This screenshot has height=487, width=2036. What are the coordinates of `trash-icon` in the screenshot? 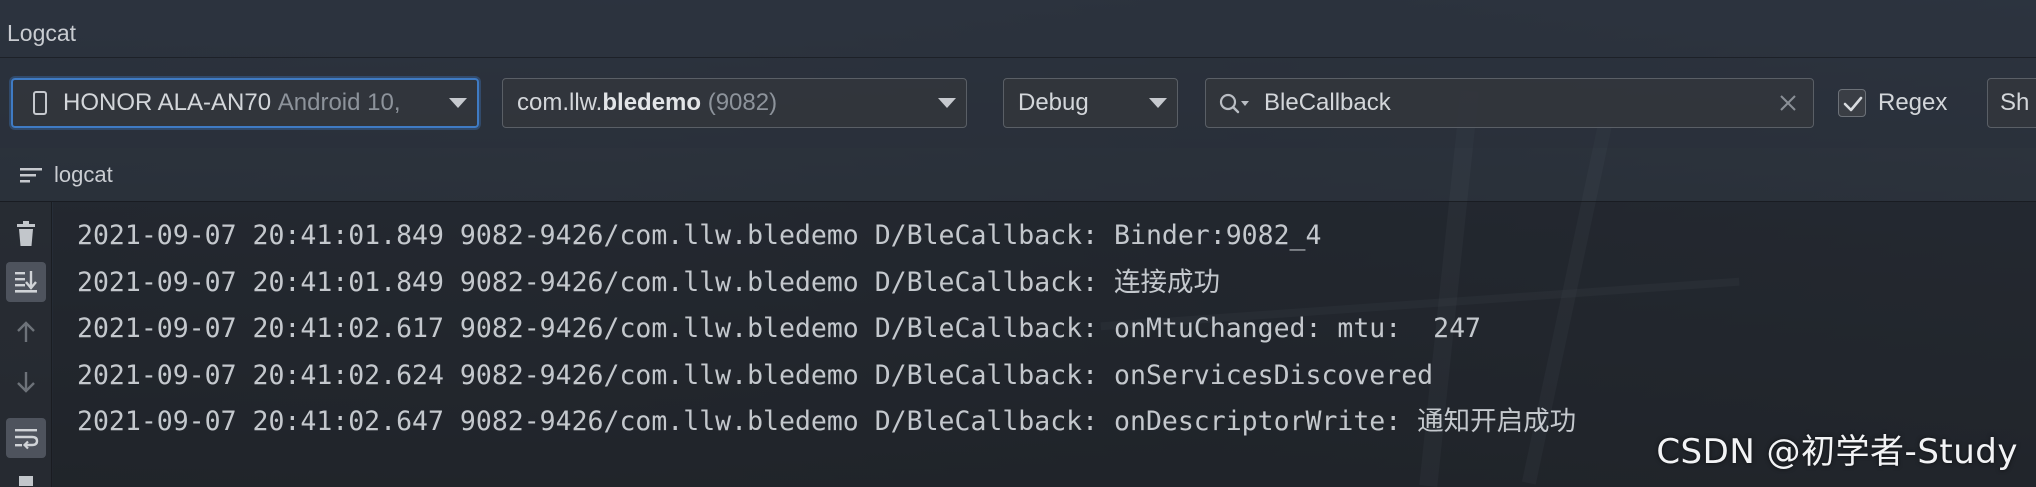 It's located at (26, 233).